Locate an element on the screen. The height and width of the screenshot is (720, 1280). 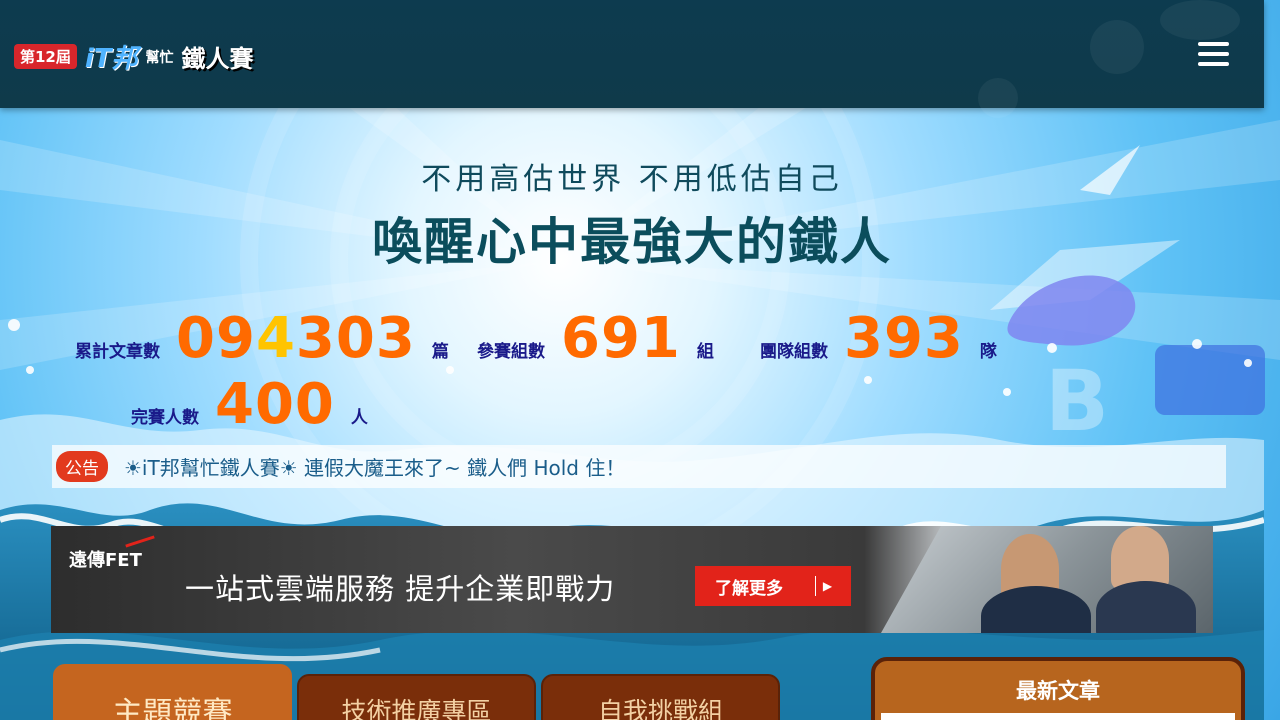
latest-articles-panel: 最新文章 is located at coordinates (1058, 688).